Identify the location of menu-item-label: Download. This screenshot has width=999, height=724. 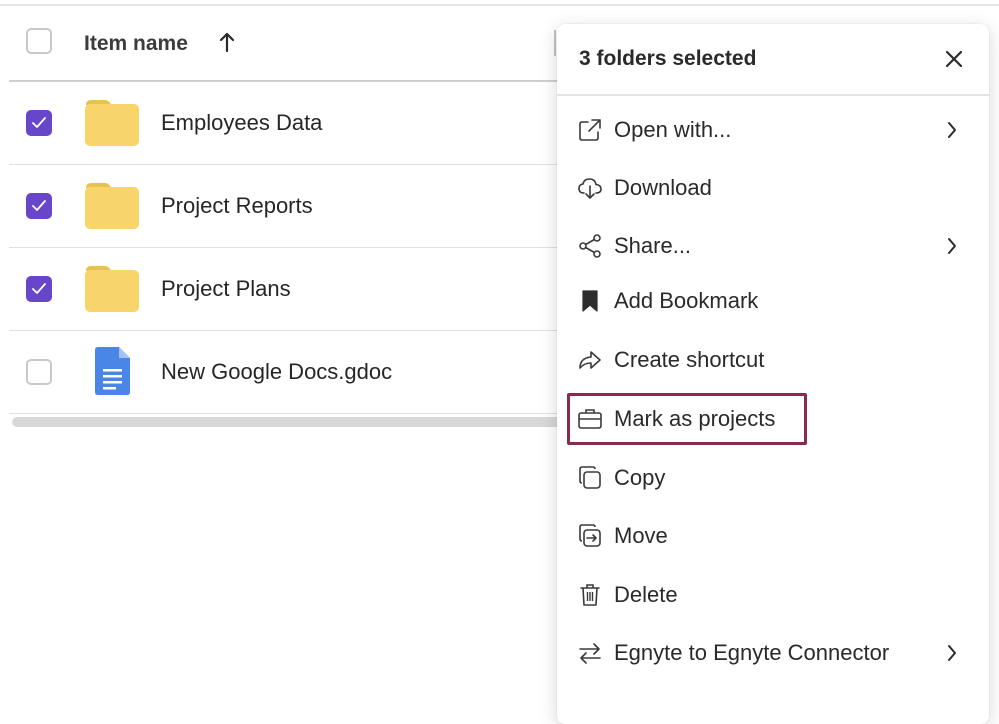
(663, 187).